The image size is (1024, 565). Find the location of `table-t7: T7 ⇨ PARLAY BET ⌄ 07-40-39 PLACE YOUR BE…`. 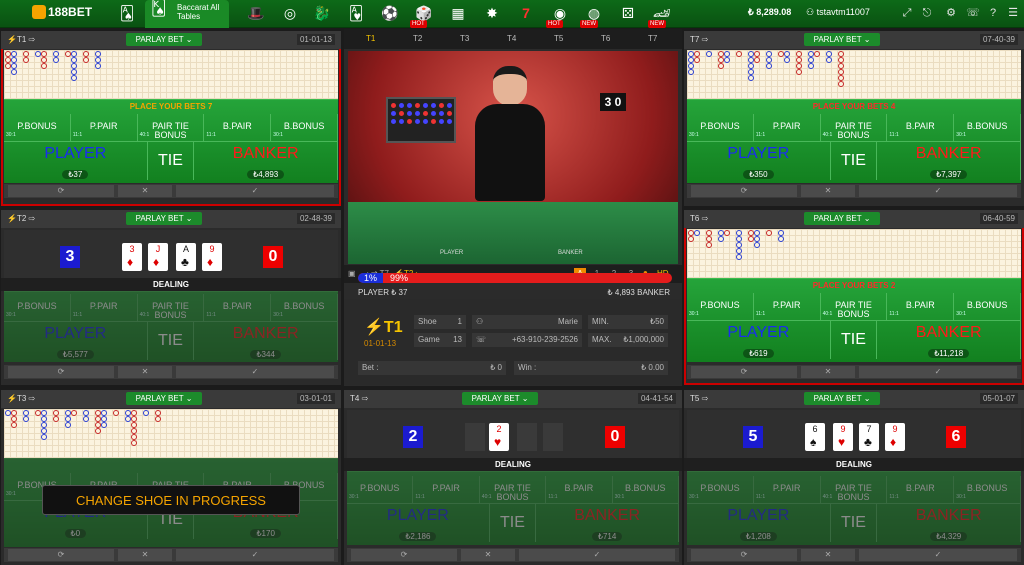

table-t7: T7 ⇨ PARLAY BET ⌄ 07-40-39 PLACE YOUR BE… is located at coordinates (854, 118).